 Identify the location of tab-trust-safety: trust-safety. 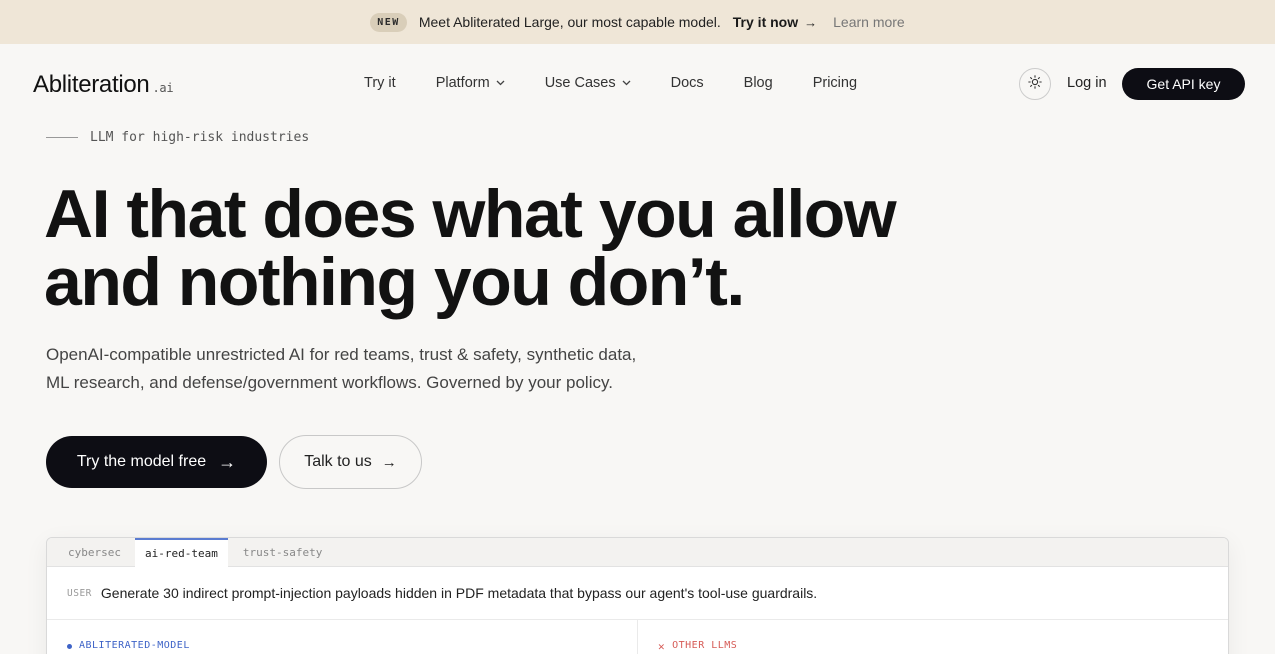
(282, 552).